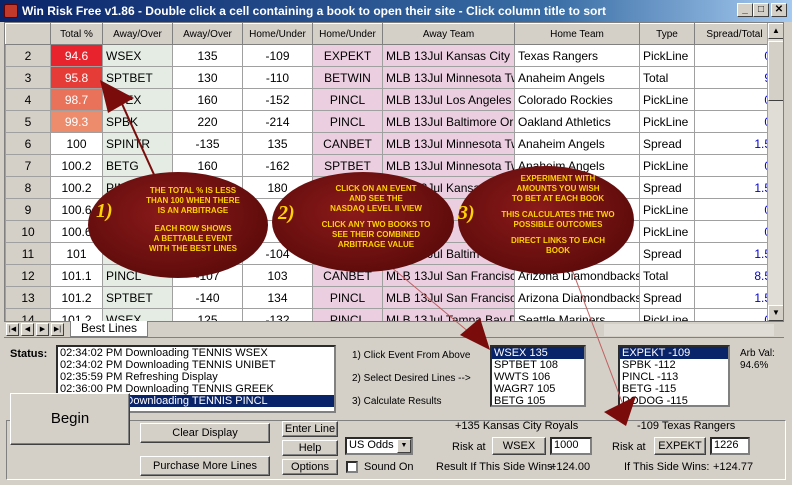 The height and width of the screenshot is (485, 792). Describe the element at coordinates (286, 213) in the screenshot. I see `annotation-number-2: 2)` at that location.